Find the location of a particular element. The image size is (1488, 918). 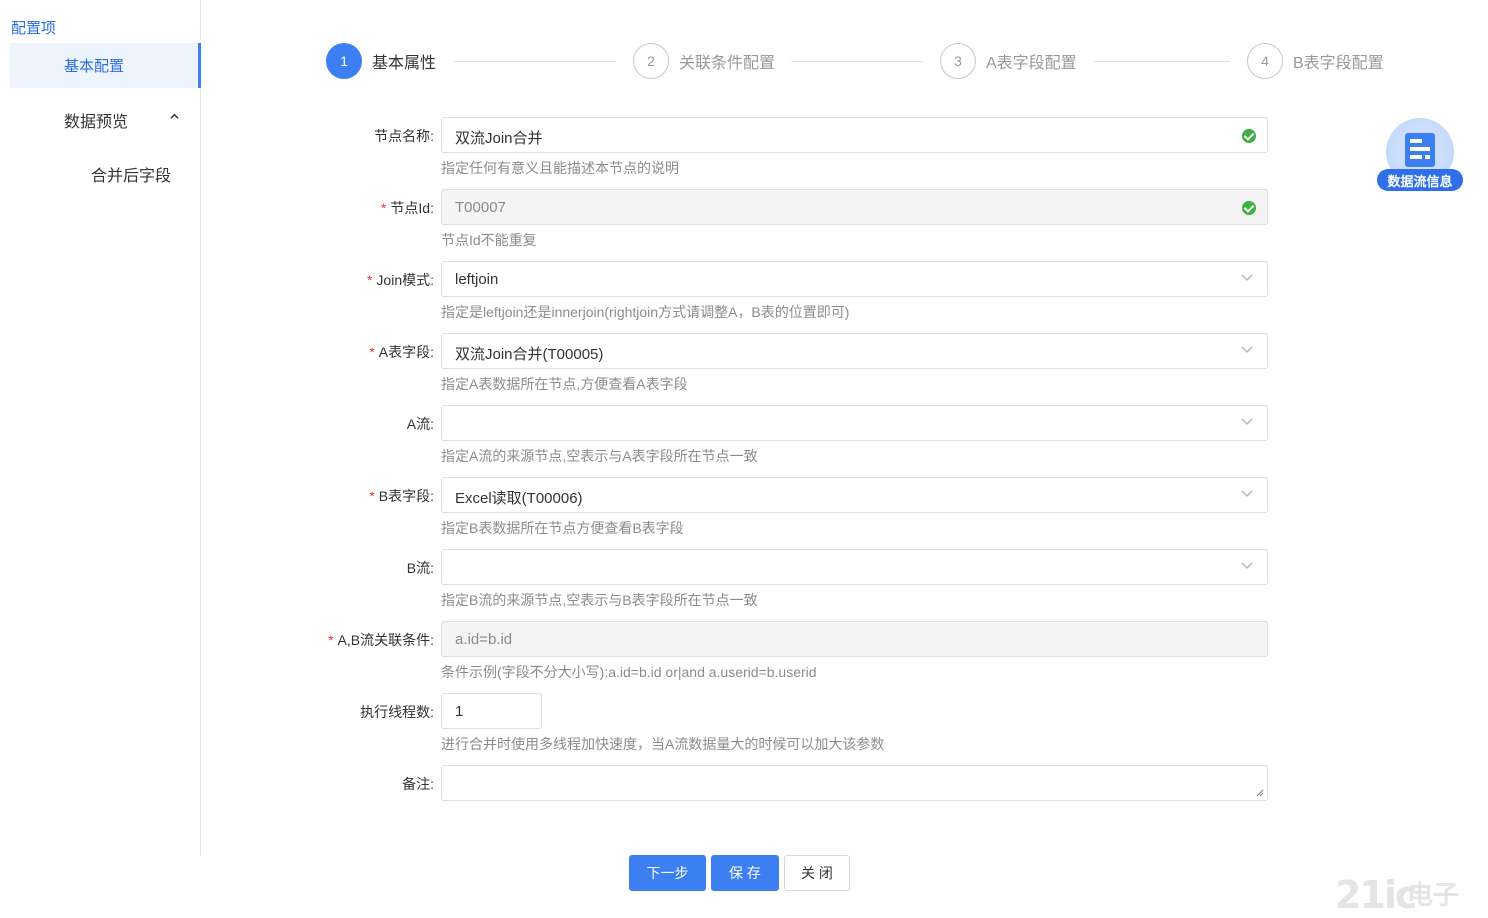

select-value: Excel读取(T00006) is located at coordinates (519, 498).